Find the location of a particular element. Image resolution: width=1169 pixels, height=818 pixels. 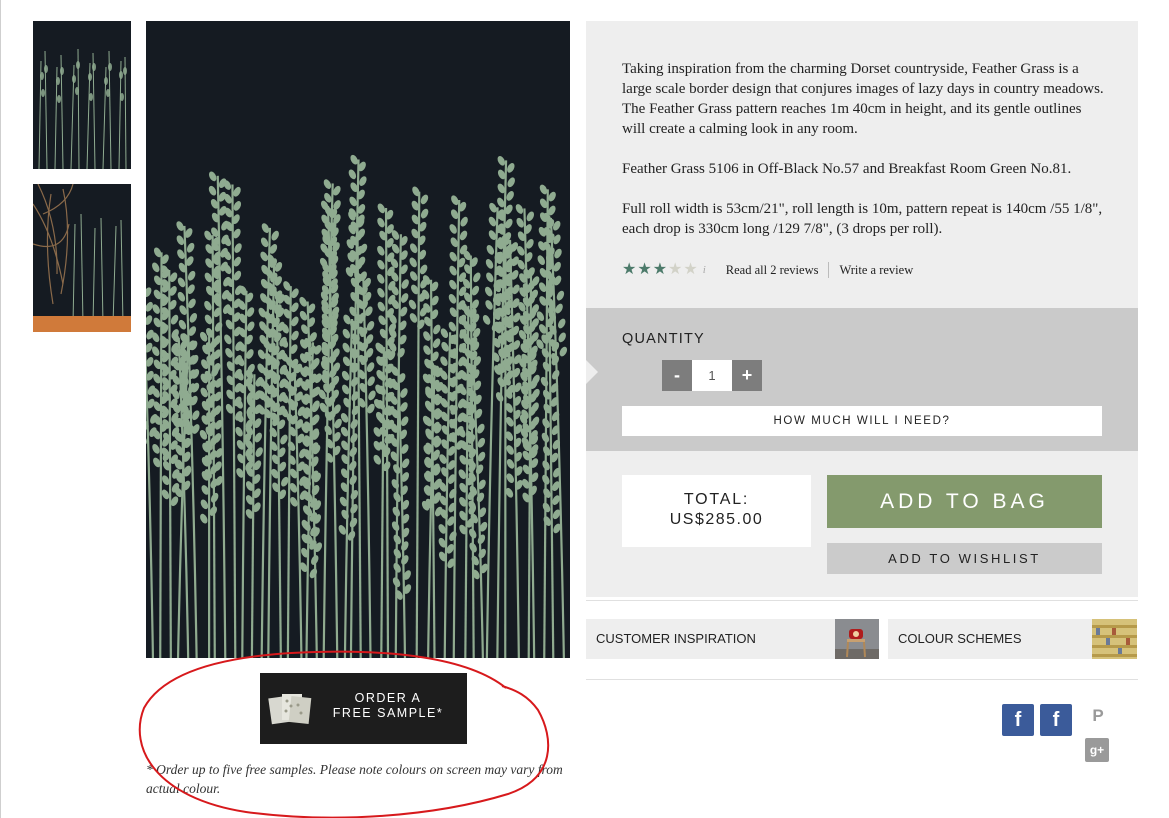

order-free-sample-button: ORDER A FREE SAMPLE* is located at coordinates (363, 708).